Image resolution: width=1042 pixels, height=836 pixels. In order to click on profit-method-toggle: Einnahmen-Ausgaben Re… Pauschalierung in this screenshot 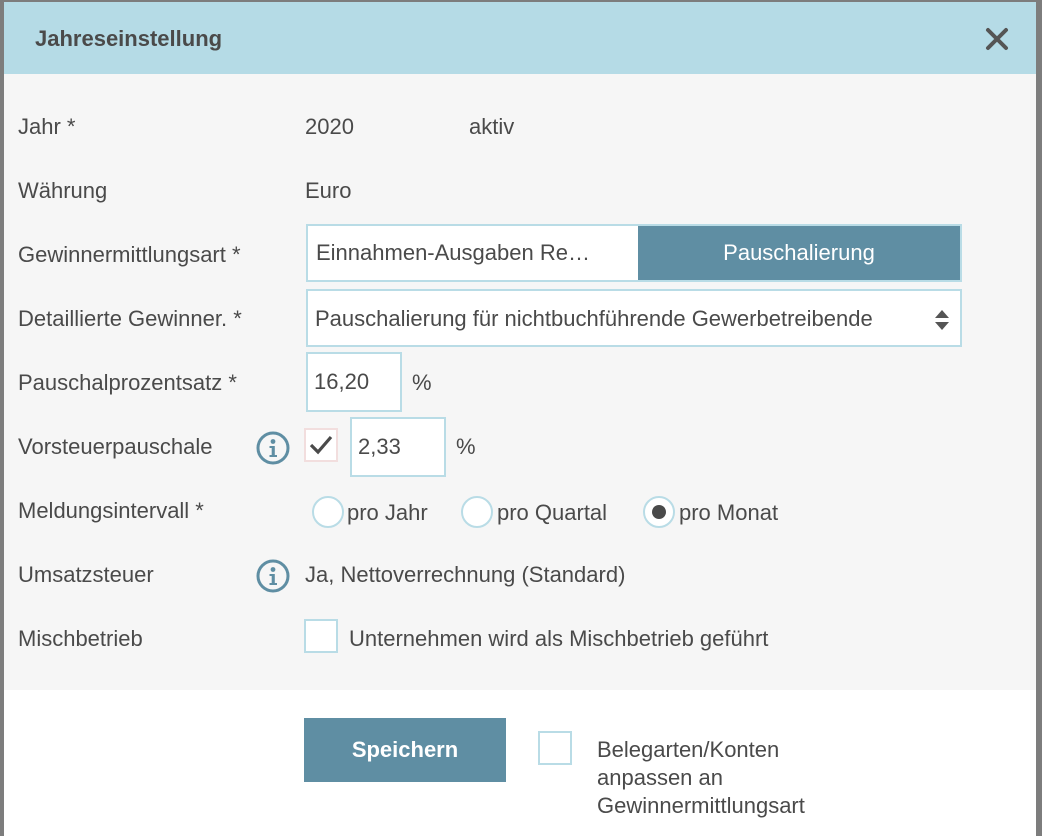, I will do `click(634, 253)`.